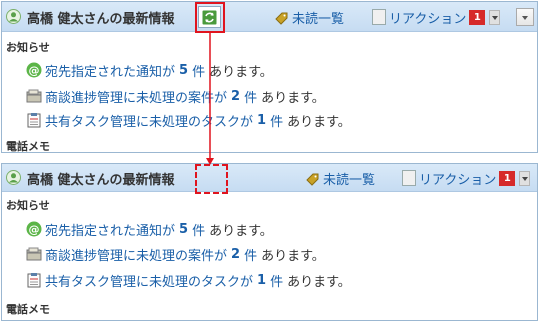  What do you see at coordinates (211, 179) in the screenshot?
I see `removed-refresh-dashed-box` at bounding box center [211, 179].